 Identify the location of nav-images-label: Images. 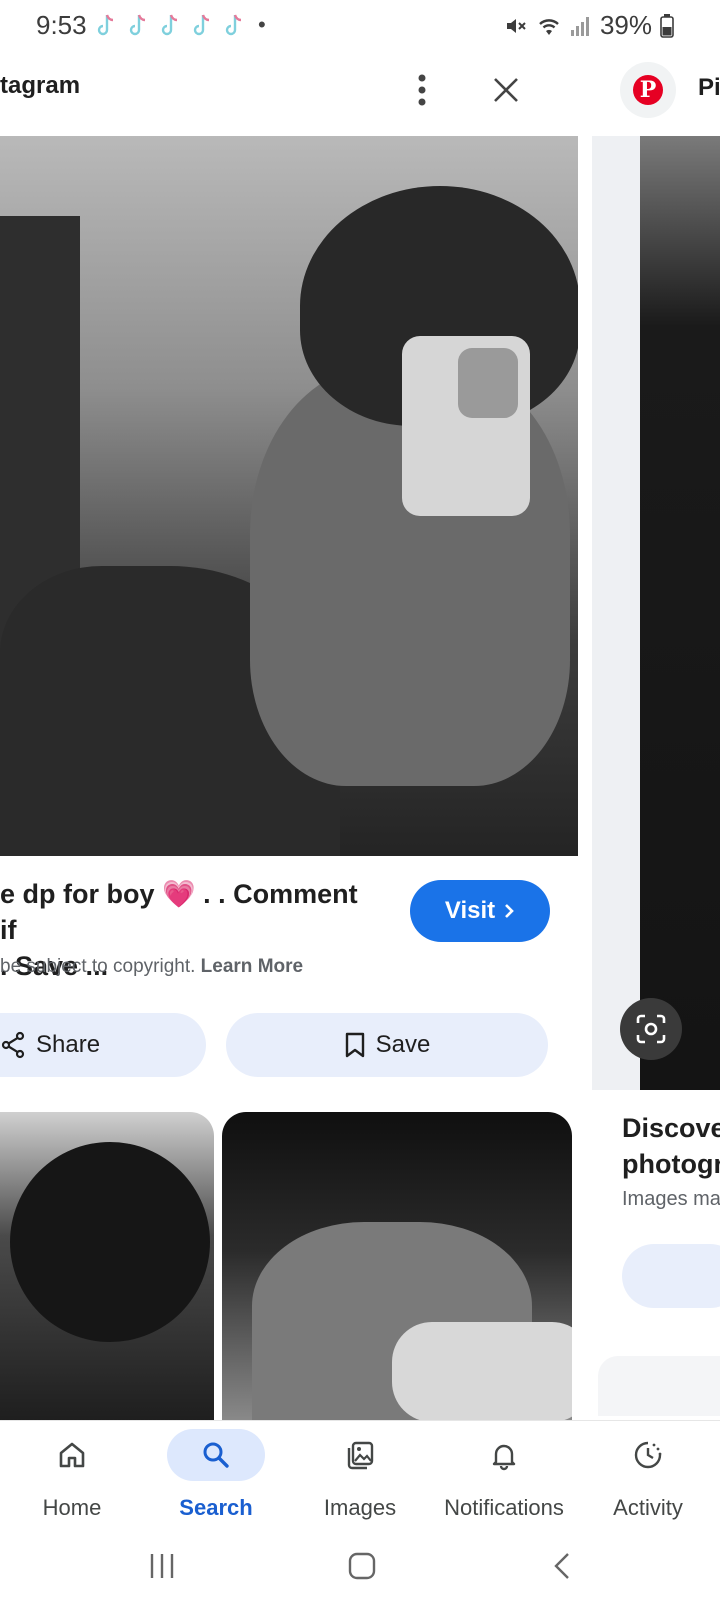
(360, 1507).